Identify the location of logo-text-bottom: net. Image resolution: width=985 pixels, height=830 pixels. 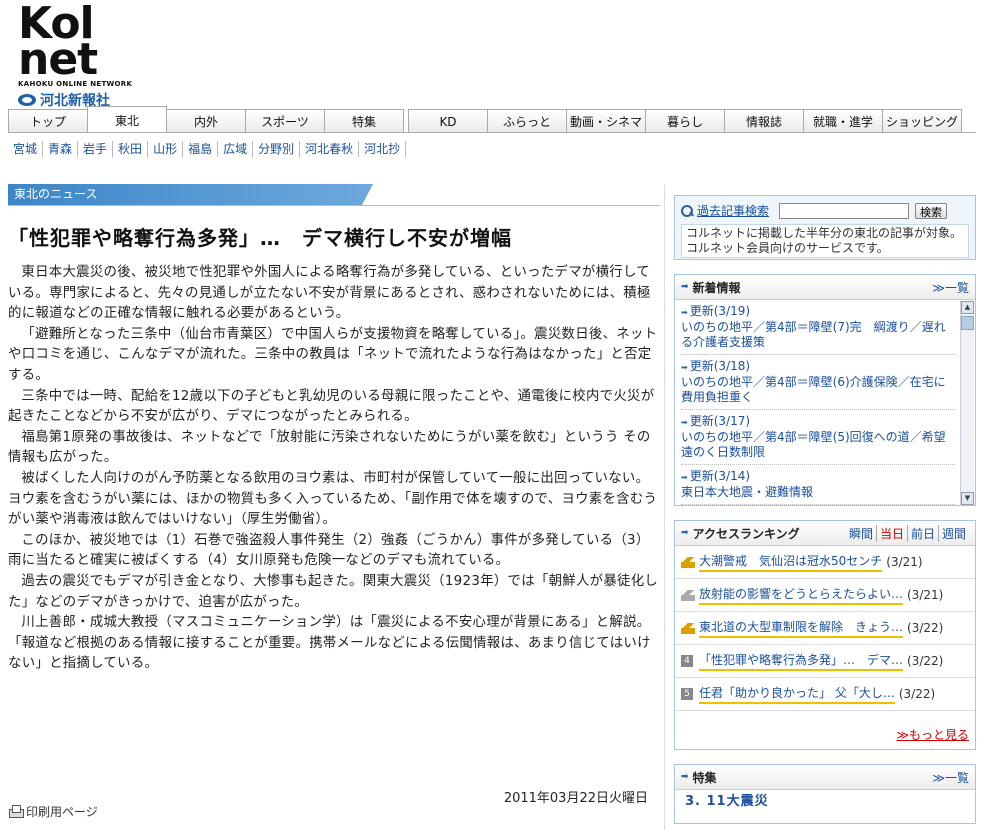
(58, 59).